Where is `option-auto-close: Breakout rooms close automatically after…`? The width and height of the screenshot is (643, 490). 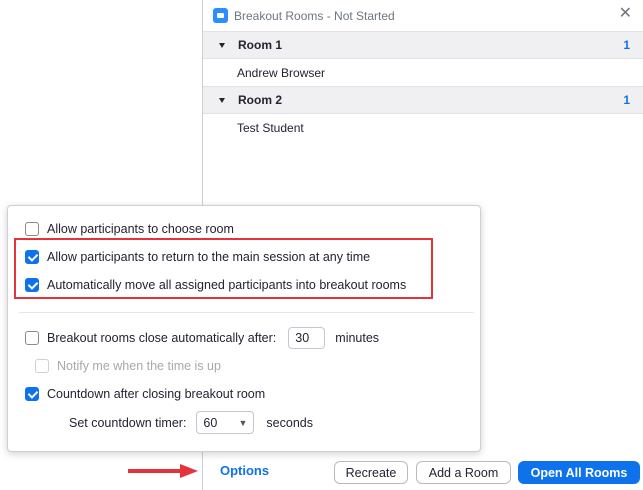
option-auto-close: Breakout rooms close automatically after… is located at coordinates (202, 338).